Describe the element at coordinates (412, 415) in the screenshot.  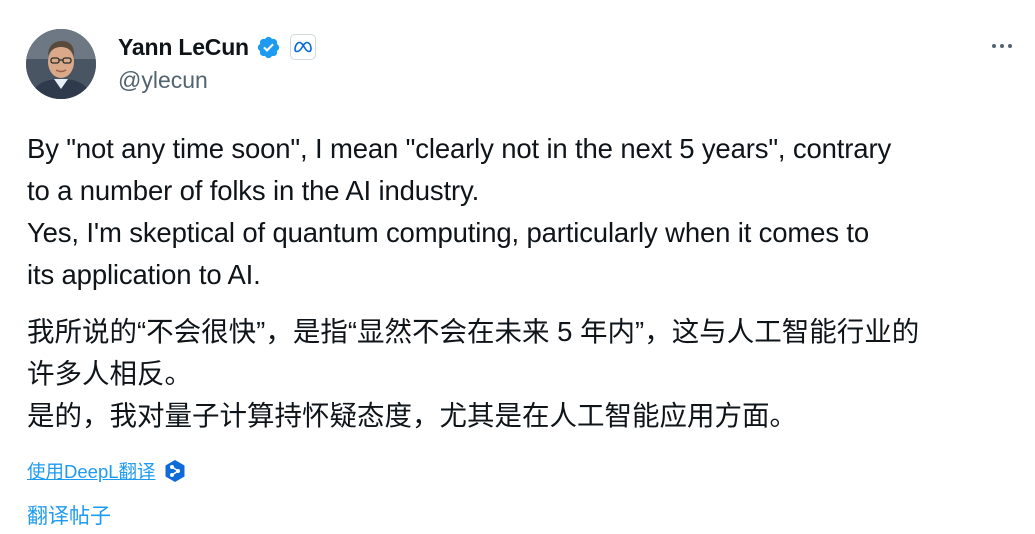
I see `translated-text-line: 是的，我对量子计算持怀疑态度，尤其是在人工智能应用方面。` at that location.